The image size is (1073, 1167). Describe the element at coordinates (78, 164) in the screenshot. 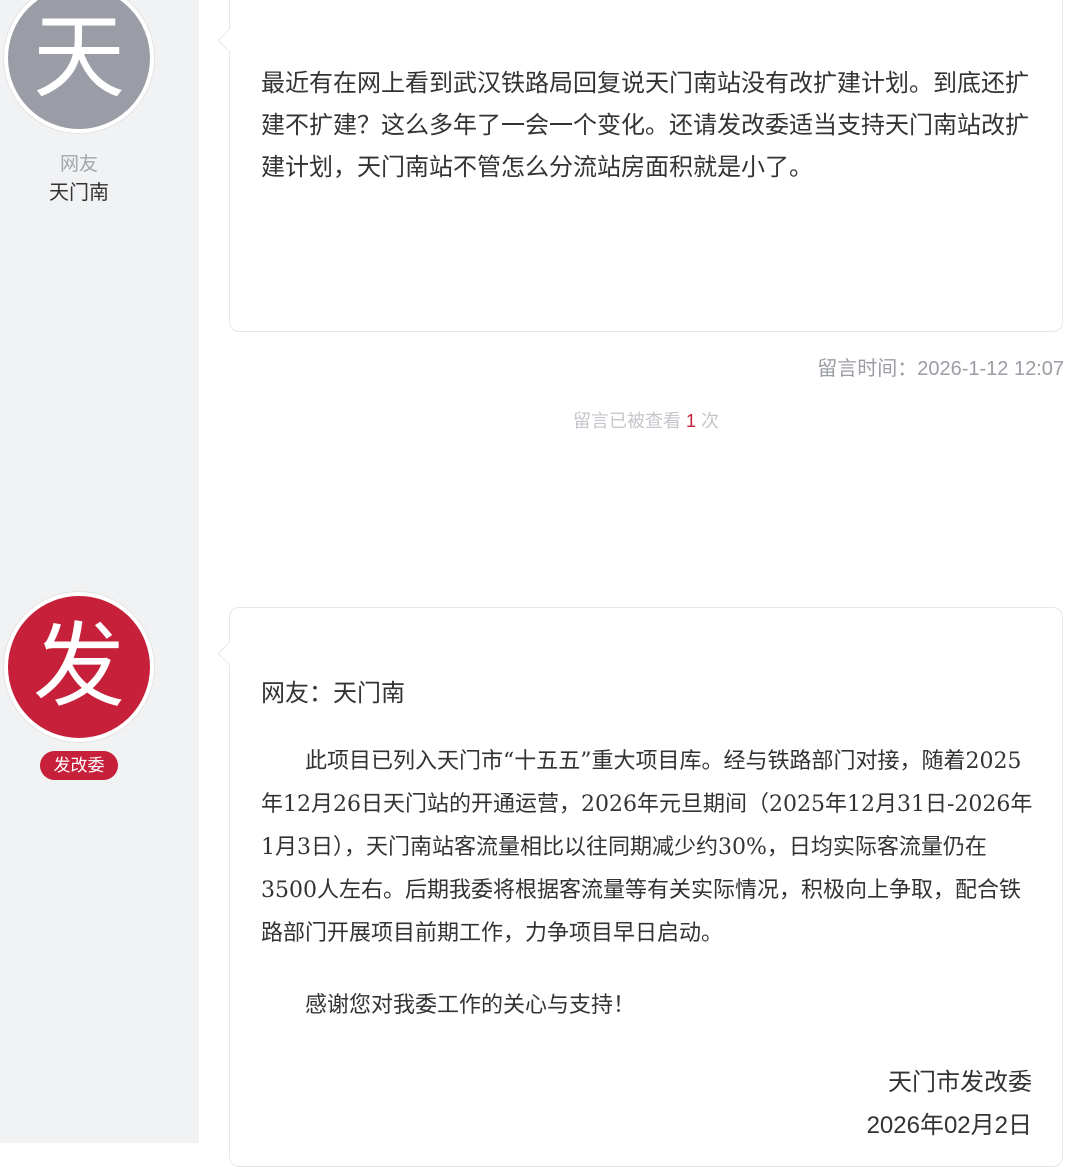

I see `user-role-label: 网友` at that location.